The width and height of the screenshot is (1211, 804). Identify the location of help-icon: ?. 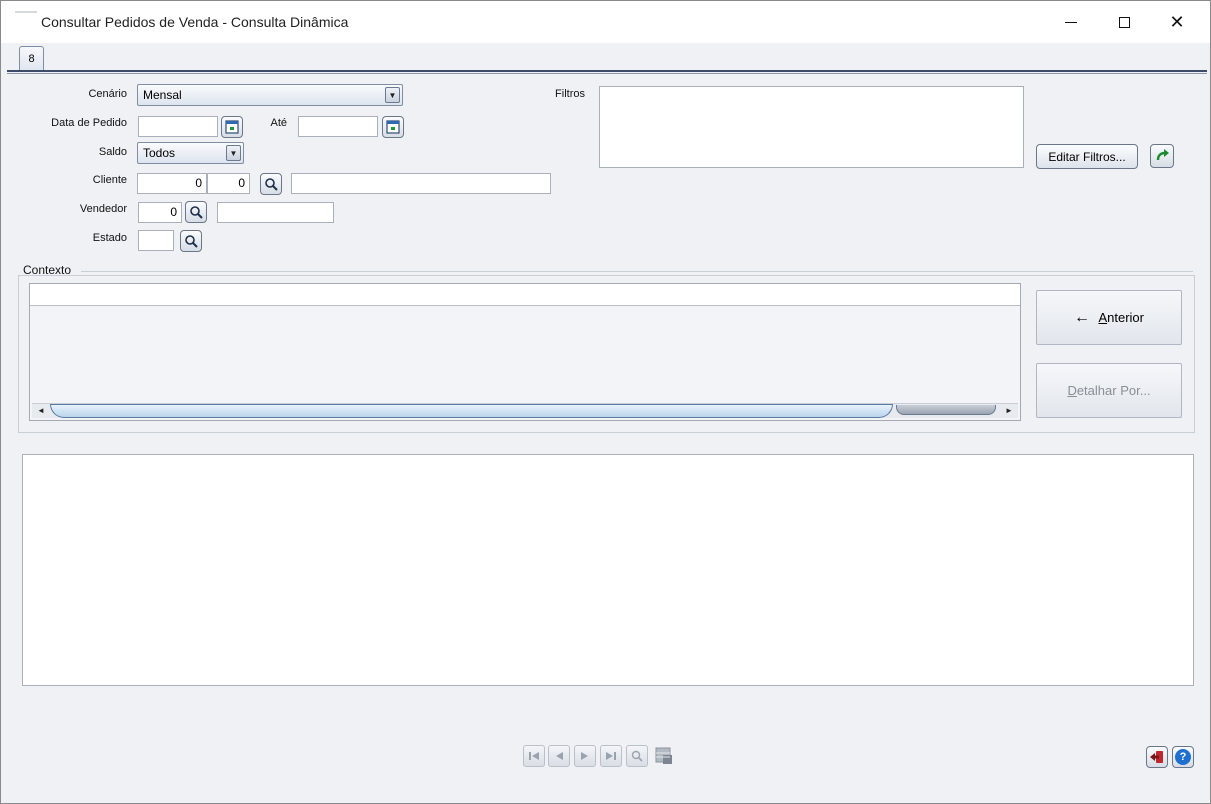
(1183, 757).